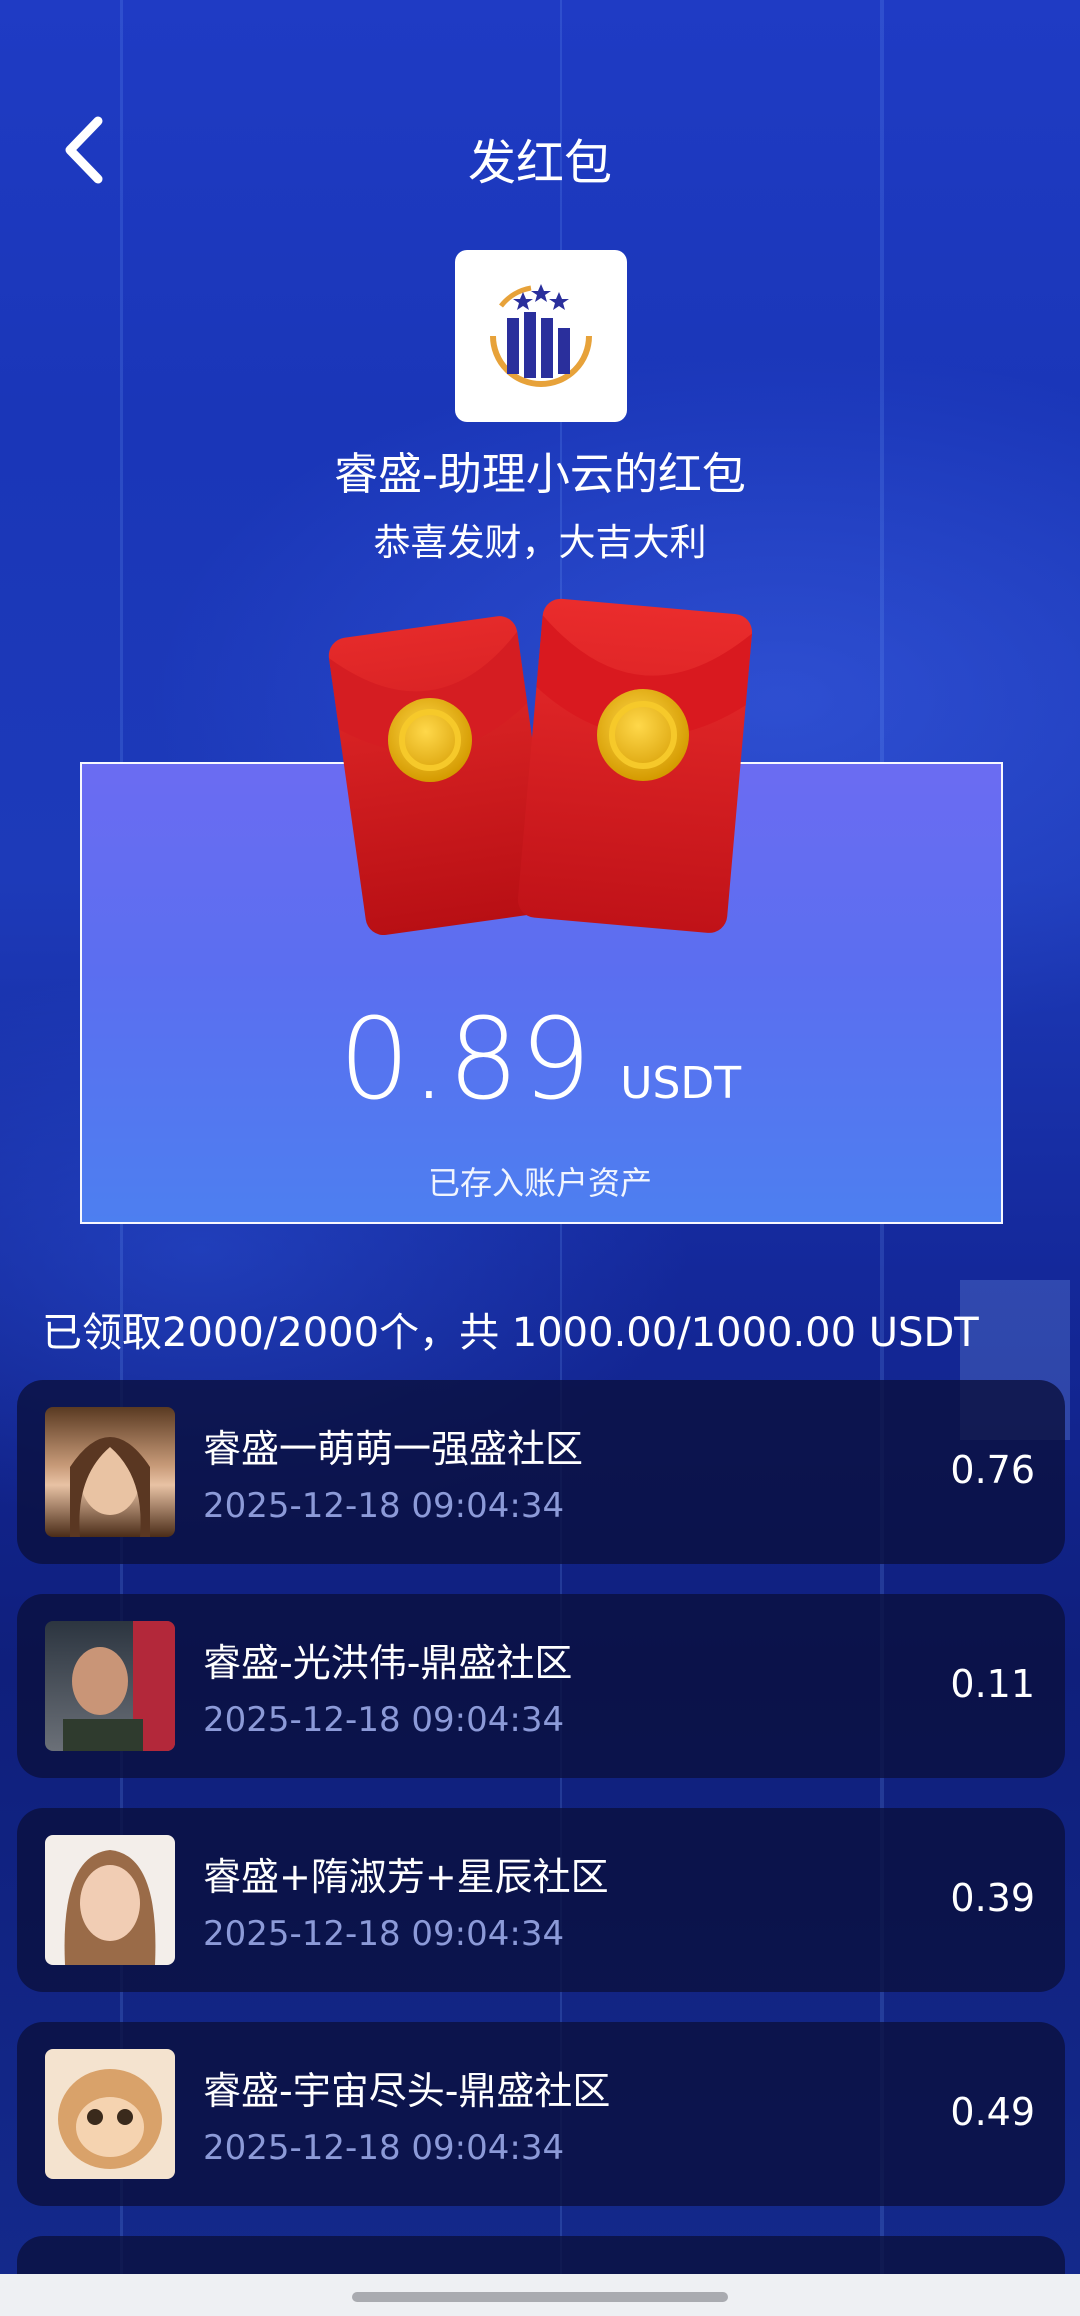 This screenshot has height=2316, width=1080. Describe the element at coordinates (681, 1083) in the screenshot. I see `amount-unit: USDT` at that location.